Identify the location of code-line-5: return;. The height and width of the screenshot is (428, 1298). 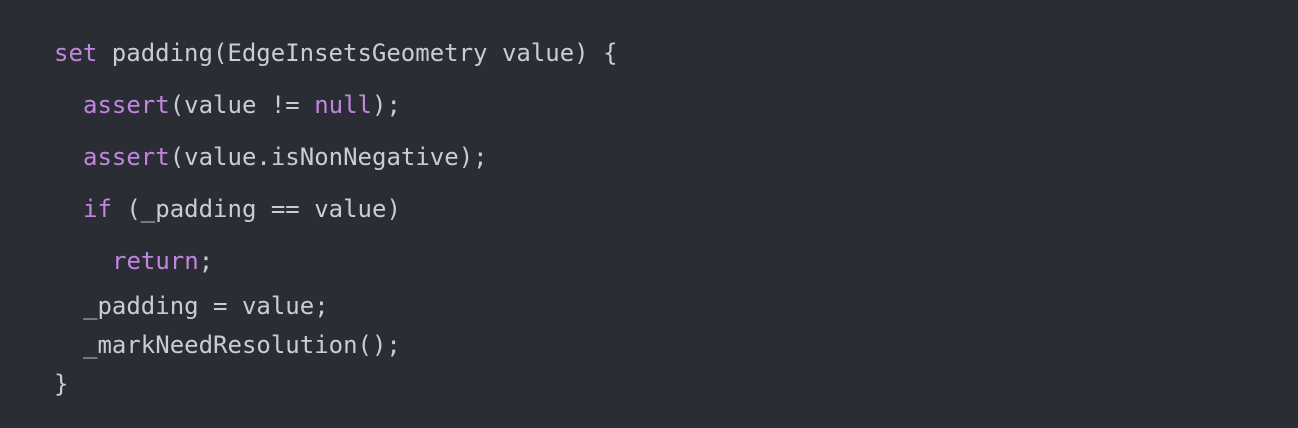
(162, 261).